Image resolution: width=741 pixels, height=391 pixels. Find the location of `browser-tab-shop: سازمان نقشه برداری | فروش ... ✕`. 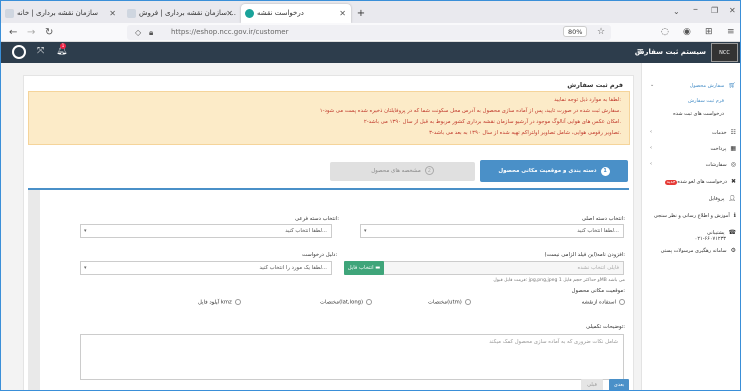

browser-tab-shop: سازمان نقشه برداری | فروش ... ✕ is located at coordinates (180, 13).